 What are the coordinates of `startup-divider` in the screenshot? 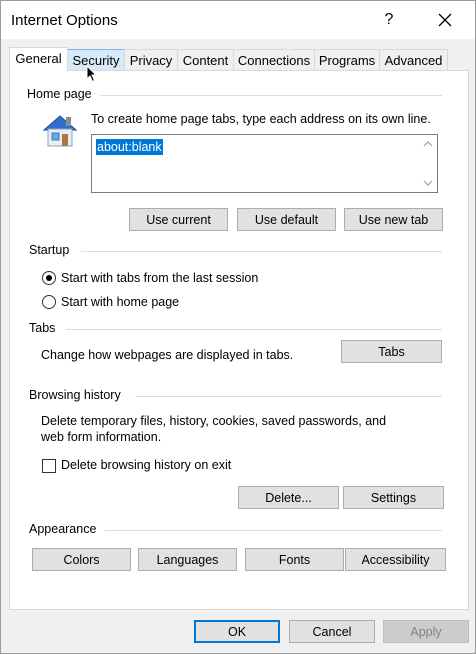 It's located at (261, 251).